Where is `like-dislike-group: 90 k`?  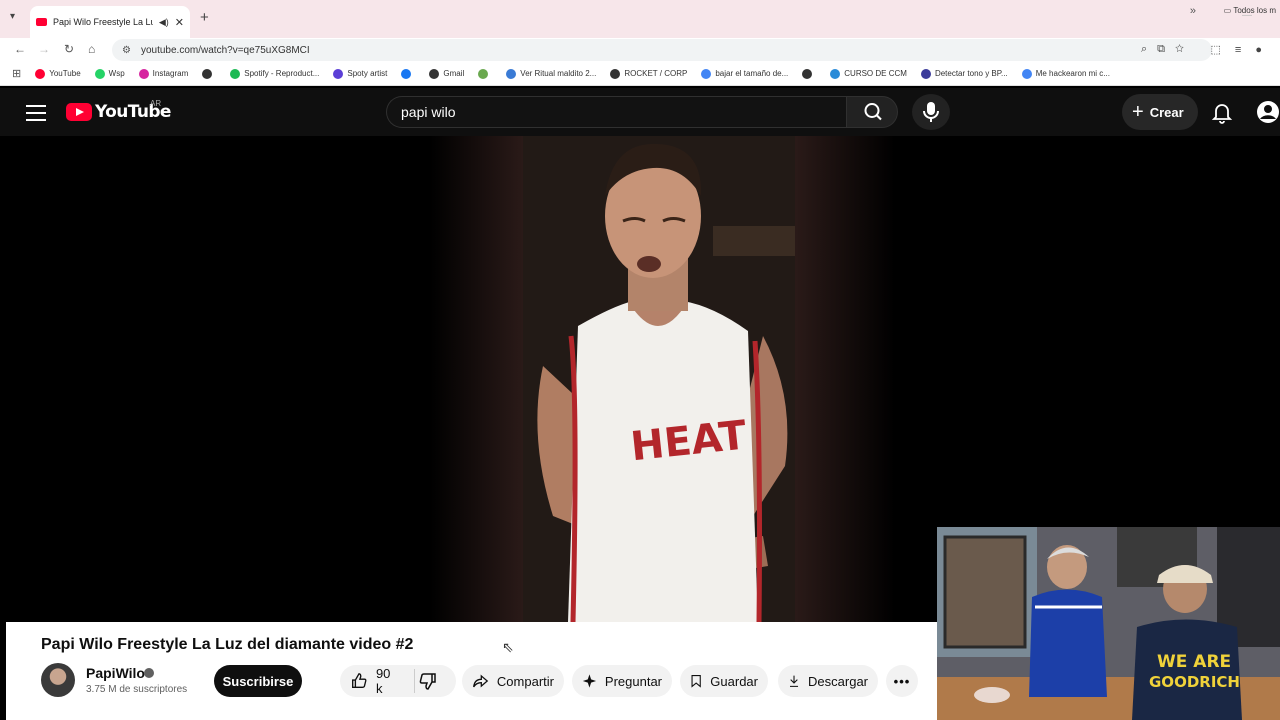
like-dislike-group: 90 k is located at coordinates (398, 681).